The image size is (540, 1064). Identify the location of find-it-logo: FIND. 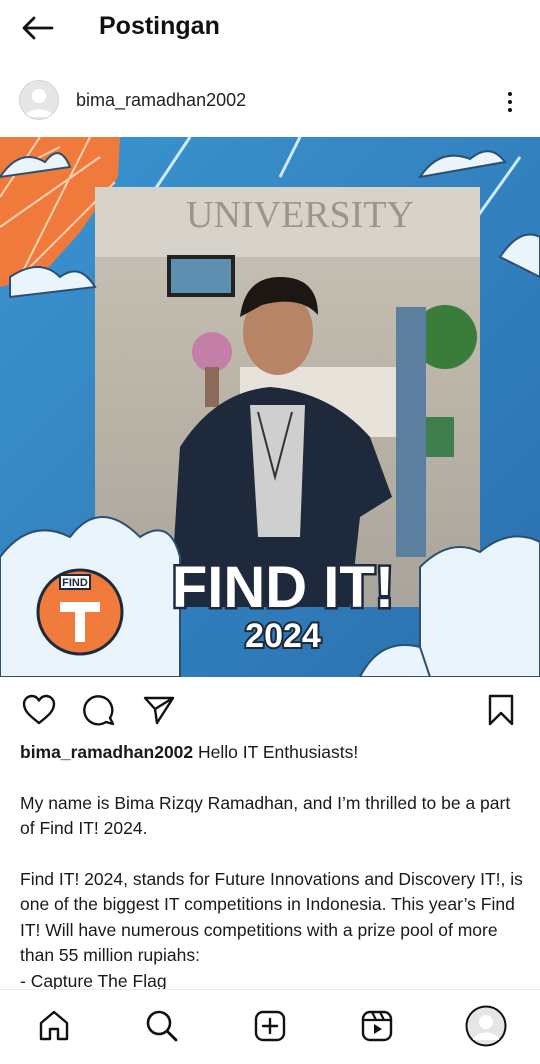
(80, 612).